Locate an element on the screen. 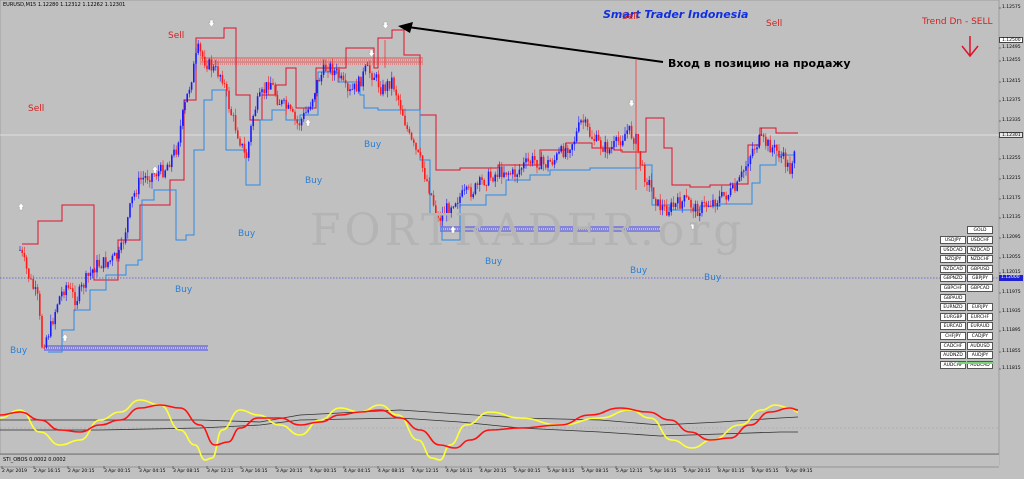 The image size is (1024, 479). pair-button: USDCAD is located at coordinates (953, 249).